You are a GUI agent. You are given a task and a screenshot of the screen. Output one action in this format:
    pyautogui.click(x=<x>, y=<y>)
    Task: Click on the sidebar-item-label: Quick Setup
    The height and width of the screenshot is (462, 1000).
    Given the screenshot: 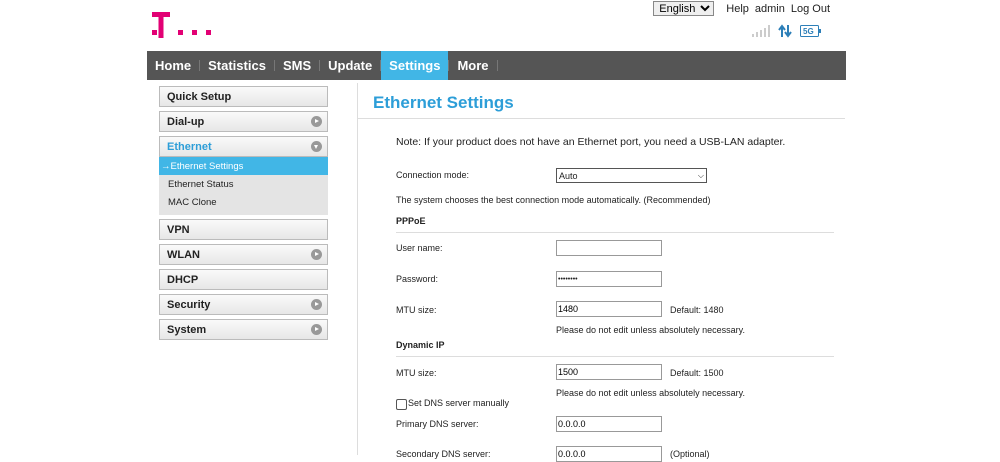 What is the action you would take?
    pyautogui.click(x=199, y=96)
    